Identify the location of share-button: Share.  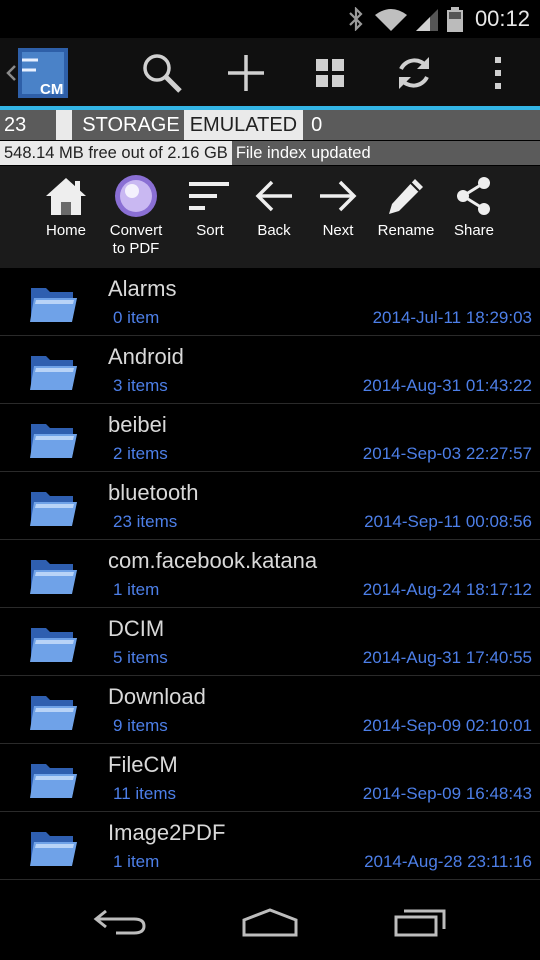
(474, 205).